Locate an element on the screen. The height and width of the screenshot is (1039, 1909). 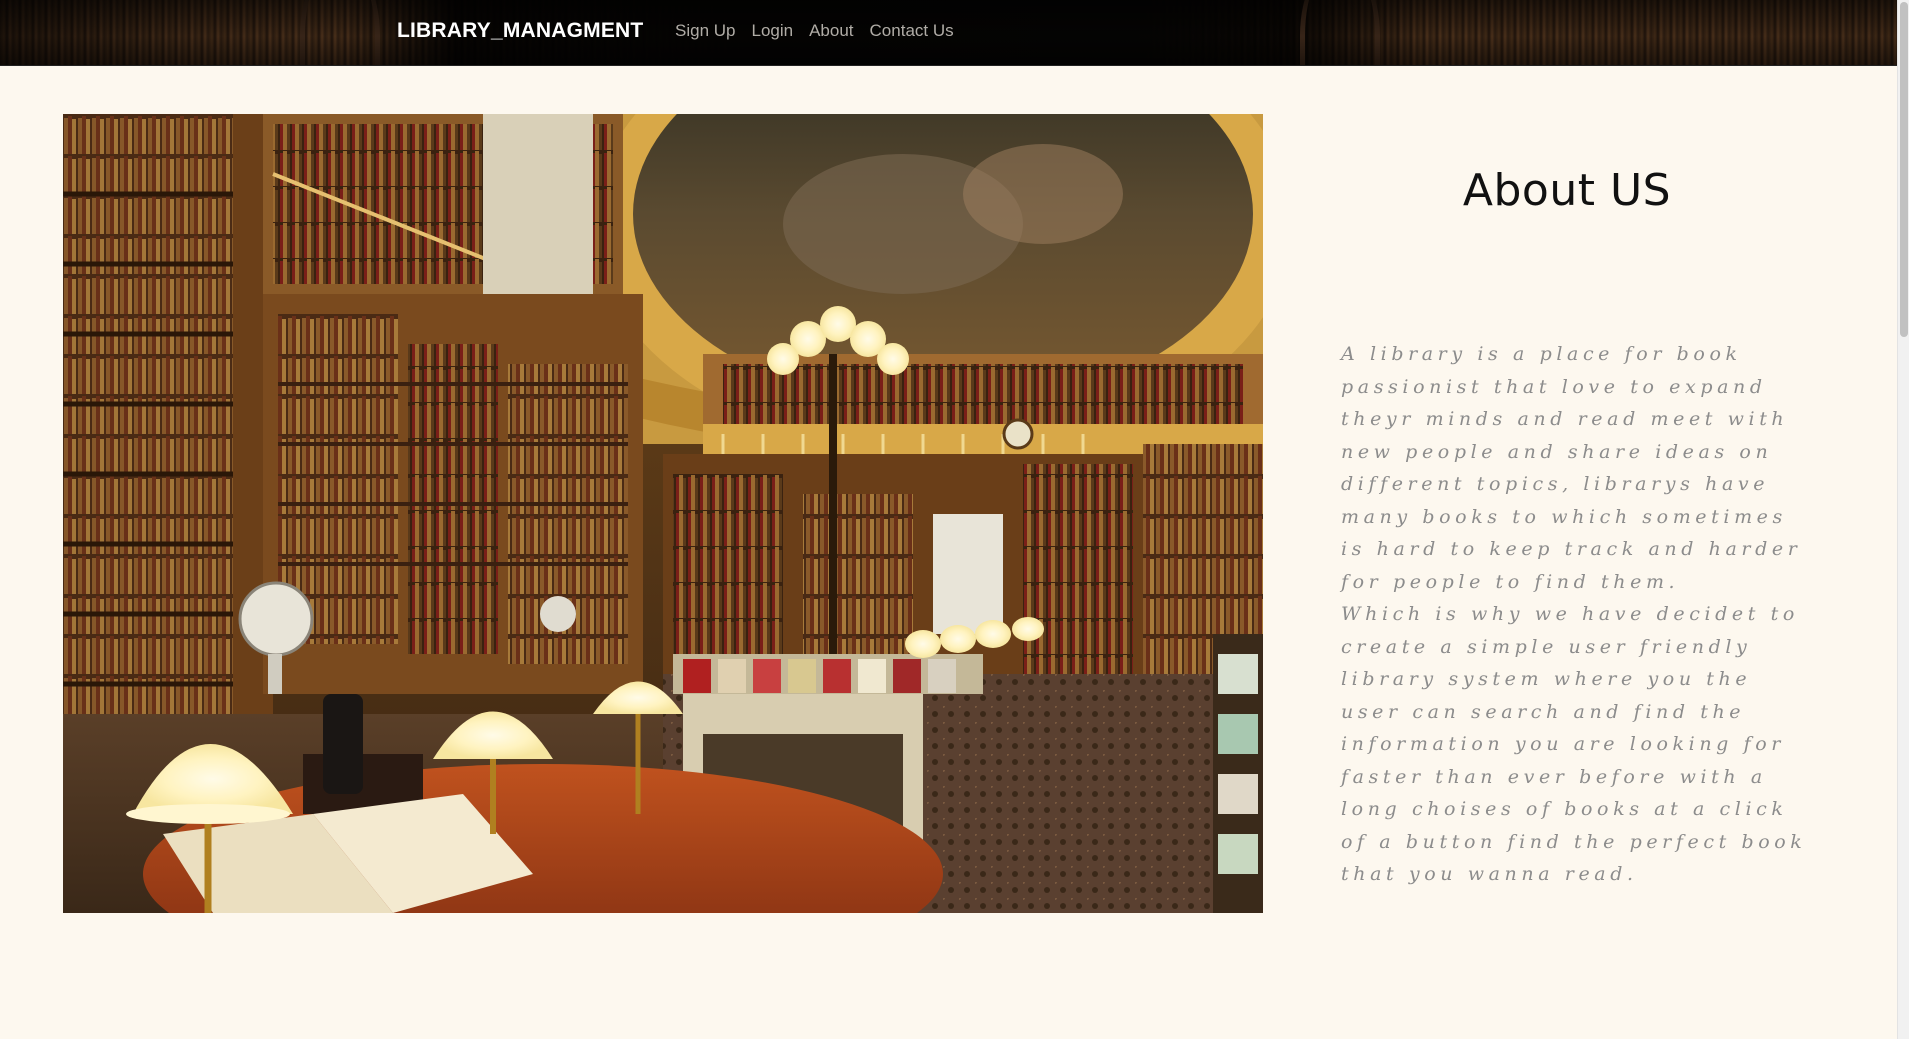
nav-contact-link: Contact Us is located at coordinates (912, 31).